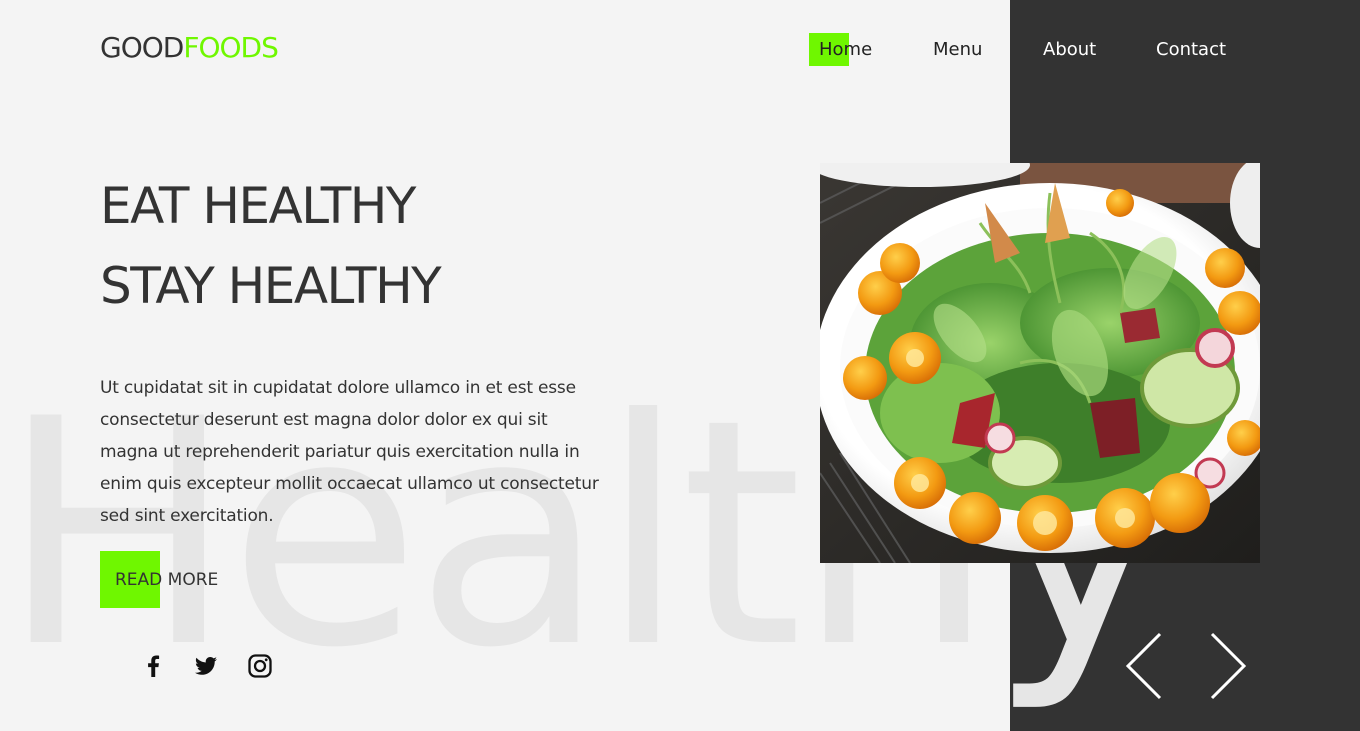 This screenshot has height=731, width=1360. Describe the element at coordinates (166, 580) in the screenshot. I see `read-more-button: READ MORE` at that location.